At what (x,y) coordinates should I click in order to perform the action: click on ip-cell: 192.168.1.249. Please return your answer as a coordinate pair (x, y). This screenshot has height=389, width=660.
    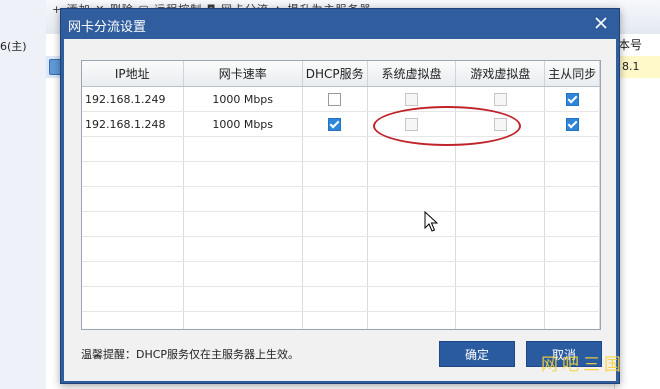
    Looking at the image, I should click on (133, 99).